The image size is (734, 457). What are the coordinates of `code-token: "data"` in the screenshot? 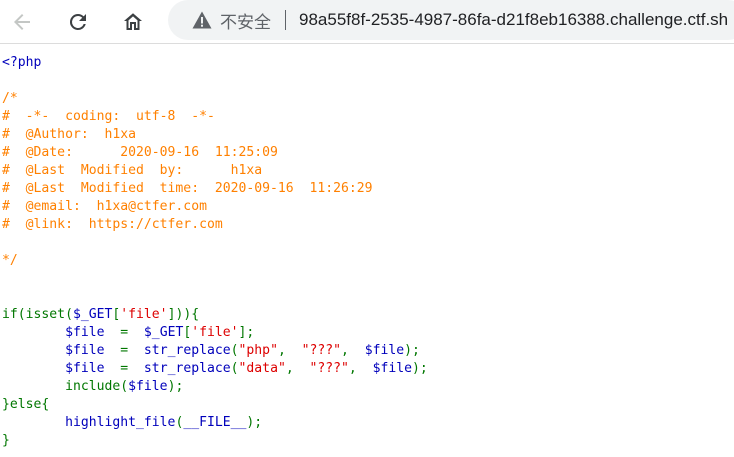 It's located at (262, 368).